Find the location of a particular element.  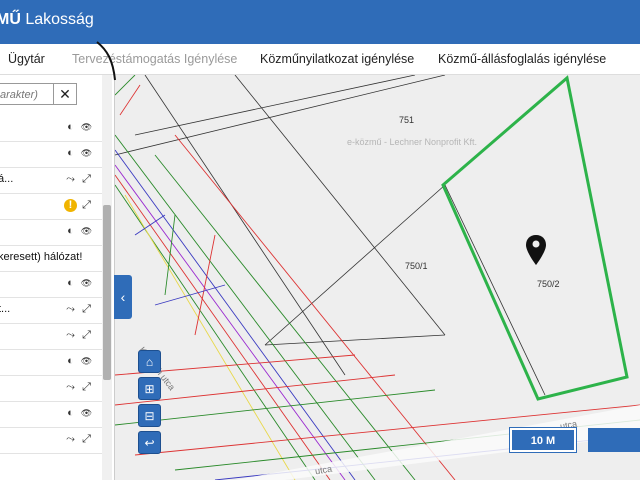

zoom-in-button: ⊞ is located at coordinates (149, 388).